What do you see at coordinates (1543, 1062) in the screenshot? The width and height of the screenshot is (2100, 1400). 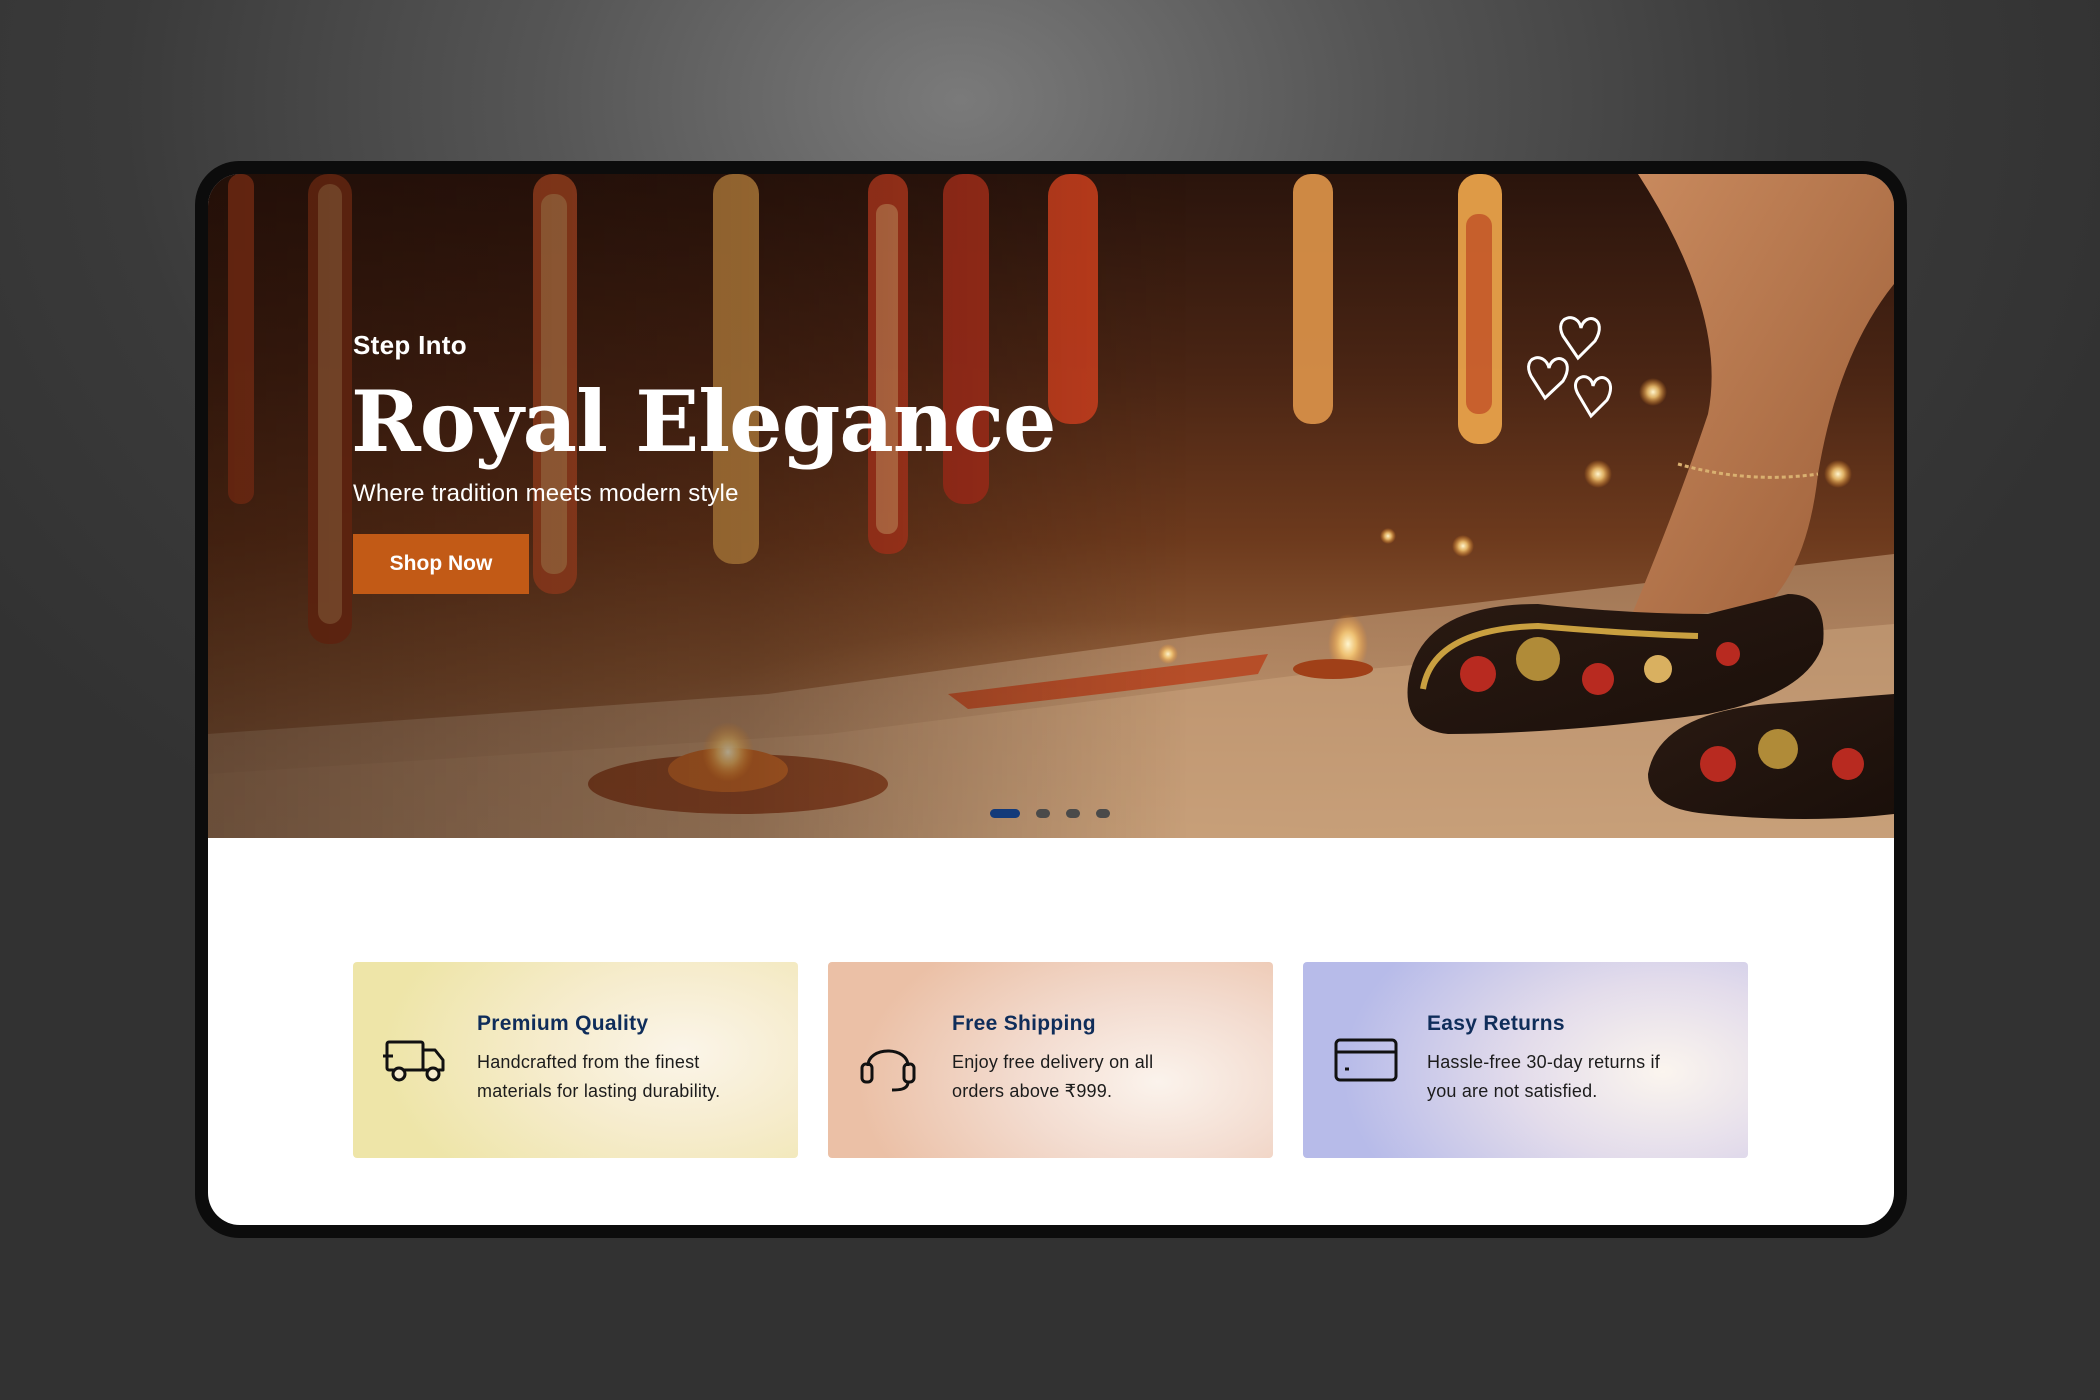 I see `feature-description-line: Hassle-free 30-day returns if` at bounding box center [1543, 1062].